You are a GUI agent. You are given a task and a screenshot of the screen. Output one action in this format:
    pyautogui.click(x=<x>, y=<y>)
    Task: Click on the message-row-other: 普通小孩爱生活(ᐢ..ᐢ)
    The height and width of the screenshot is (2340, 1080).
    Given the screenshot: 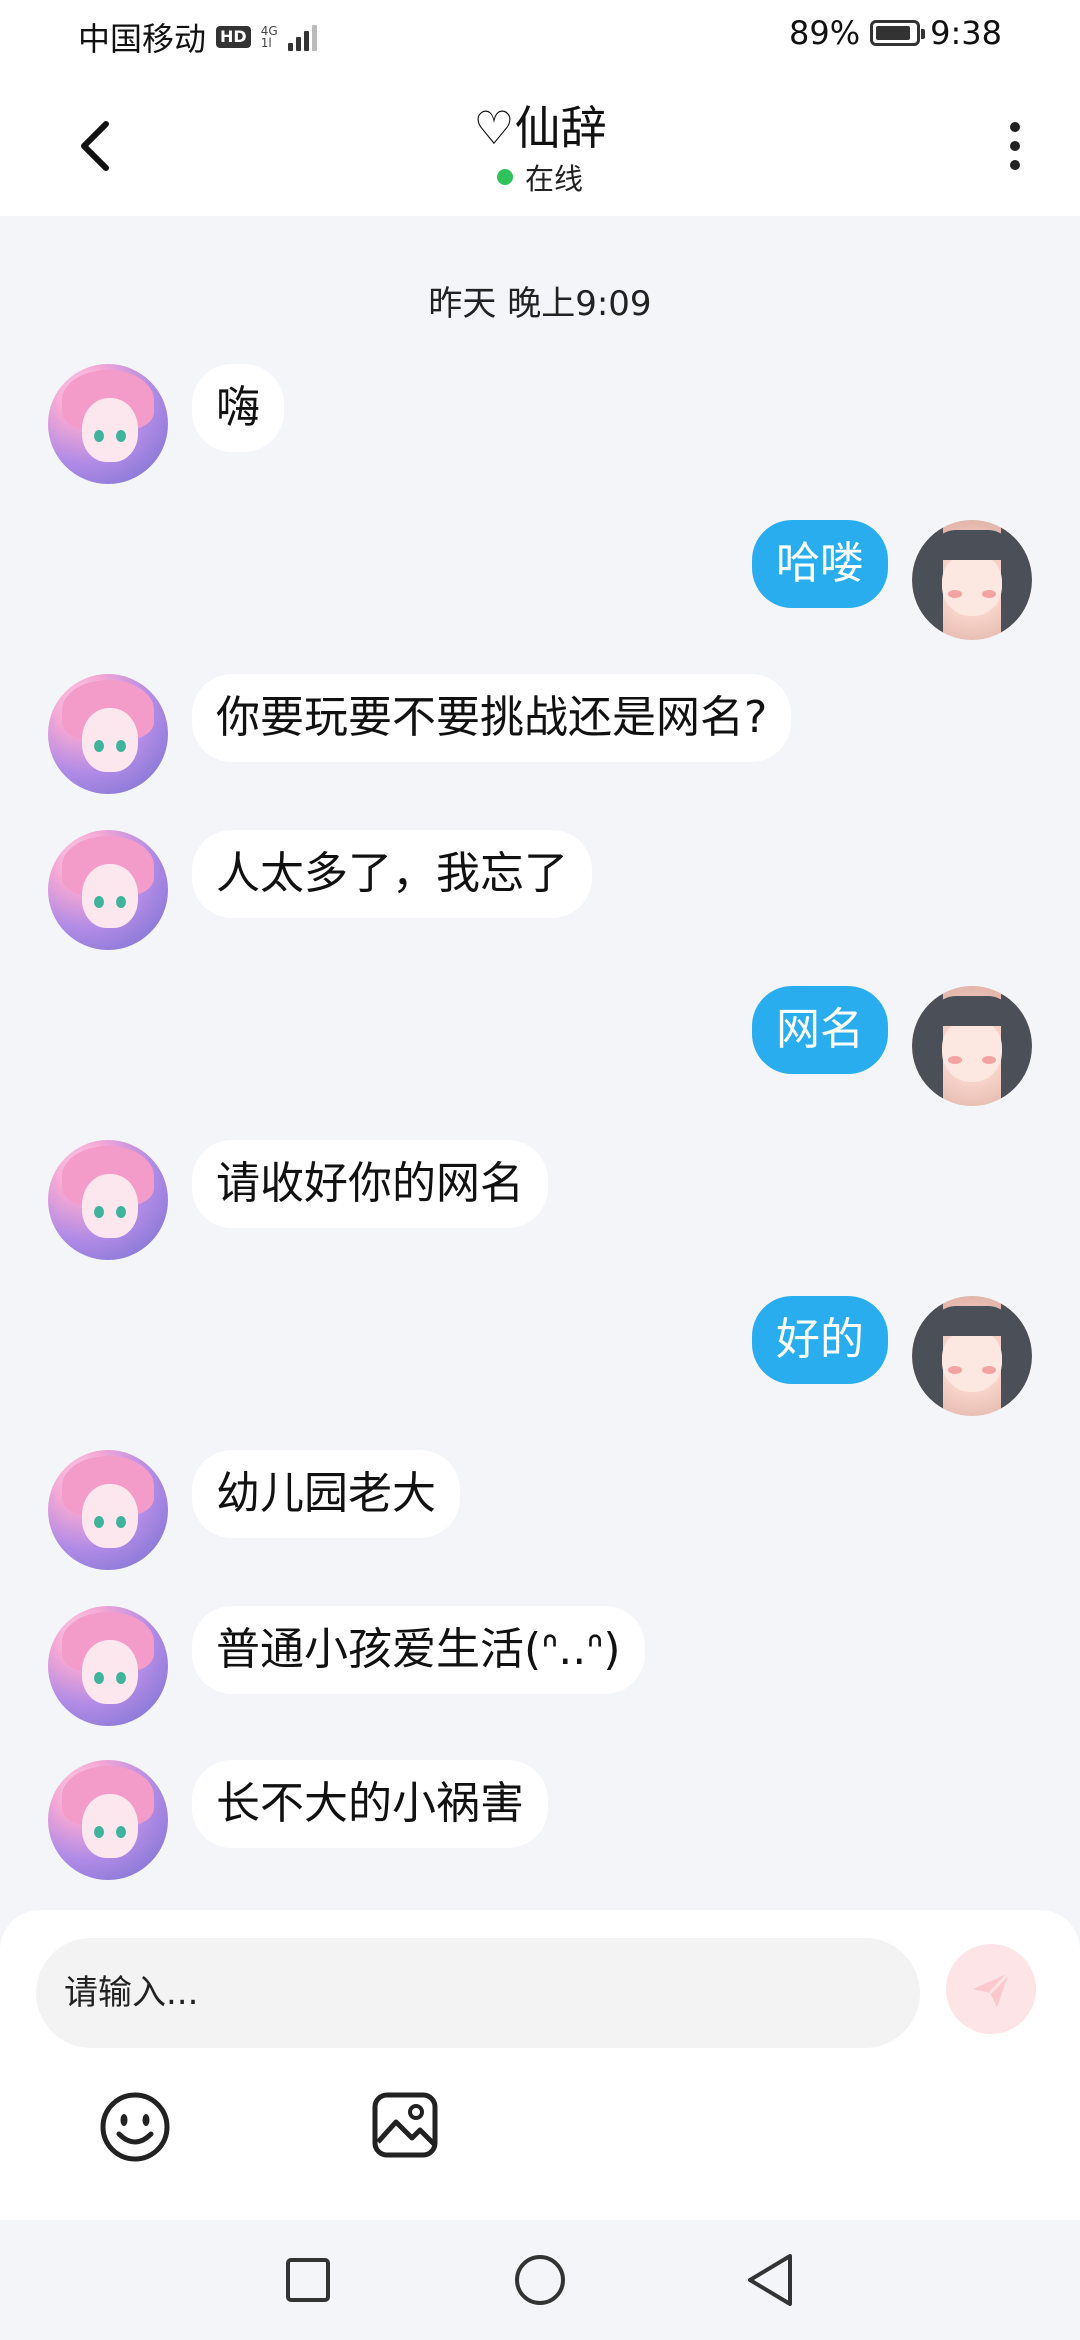 What is the action you would take?
    pyautogui.click(x=540, y=1666)
    